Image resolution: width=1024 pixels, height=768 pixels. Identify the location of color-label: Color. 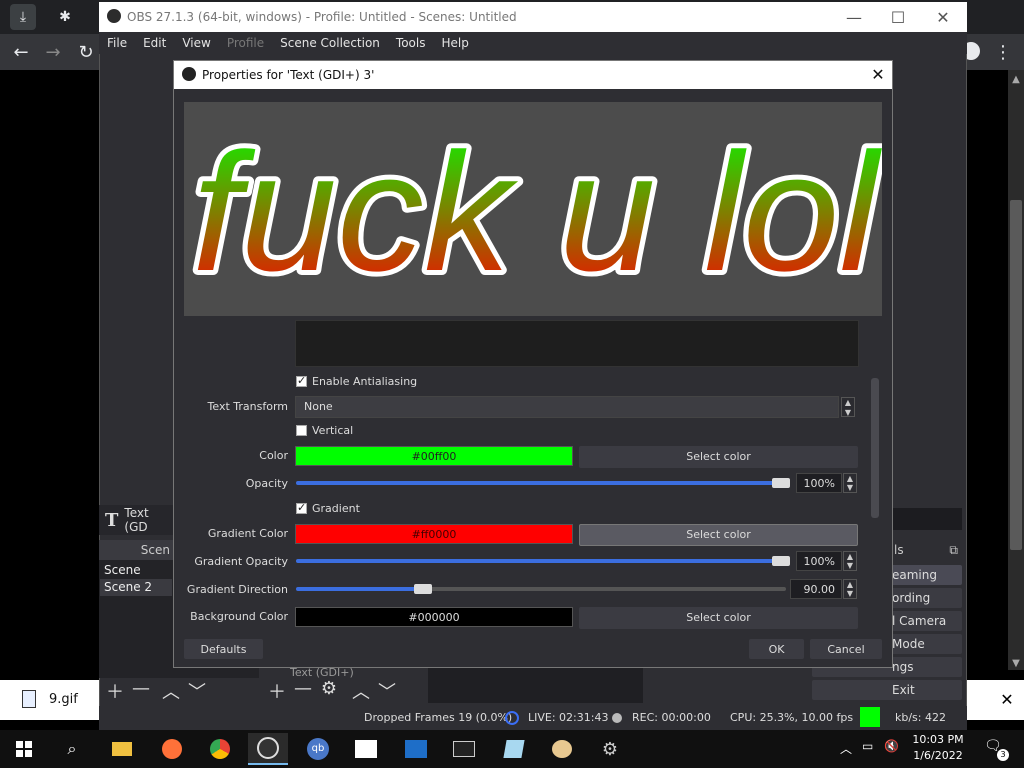
(273, 455).